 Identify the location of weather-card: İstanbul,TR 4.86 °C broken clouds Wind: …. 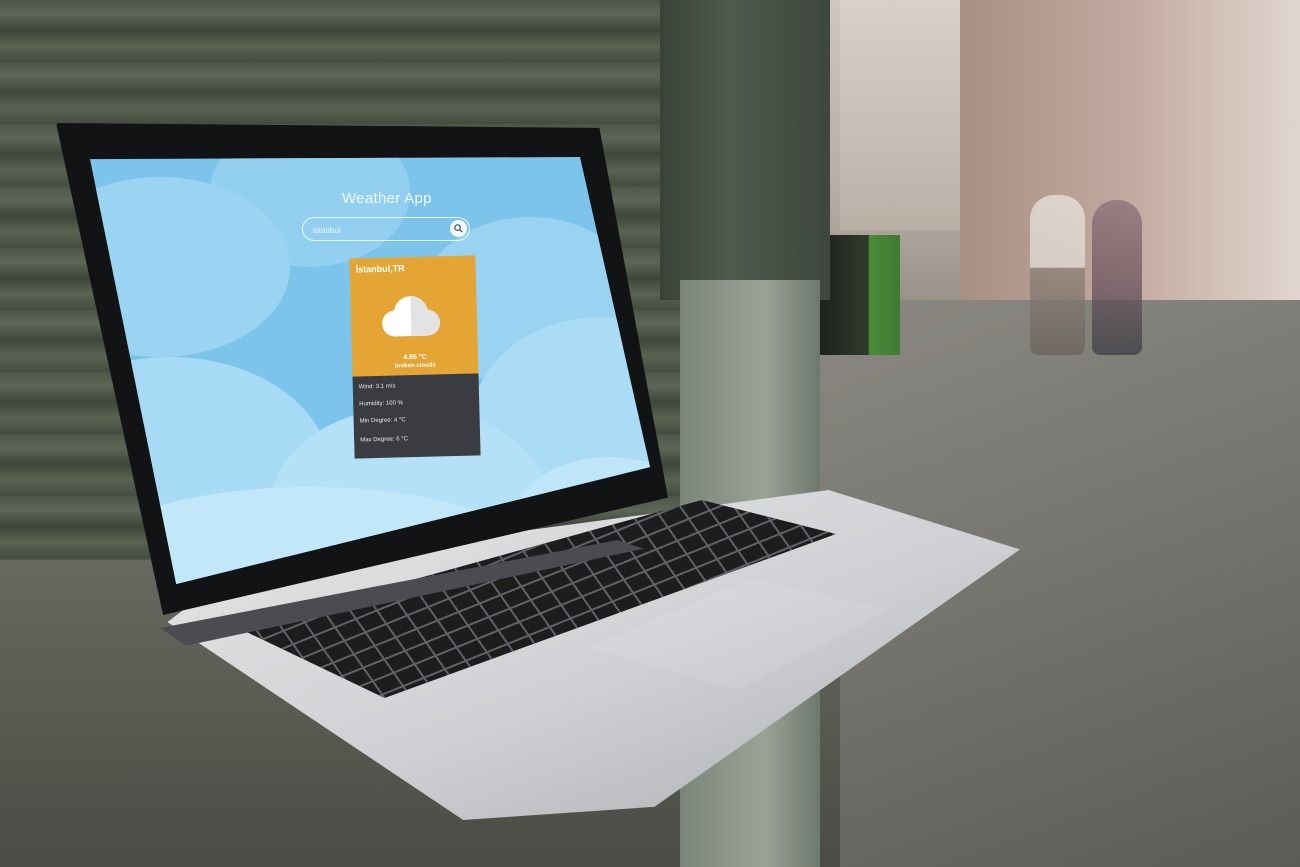
(415, 357).